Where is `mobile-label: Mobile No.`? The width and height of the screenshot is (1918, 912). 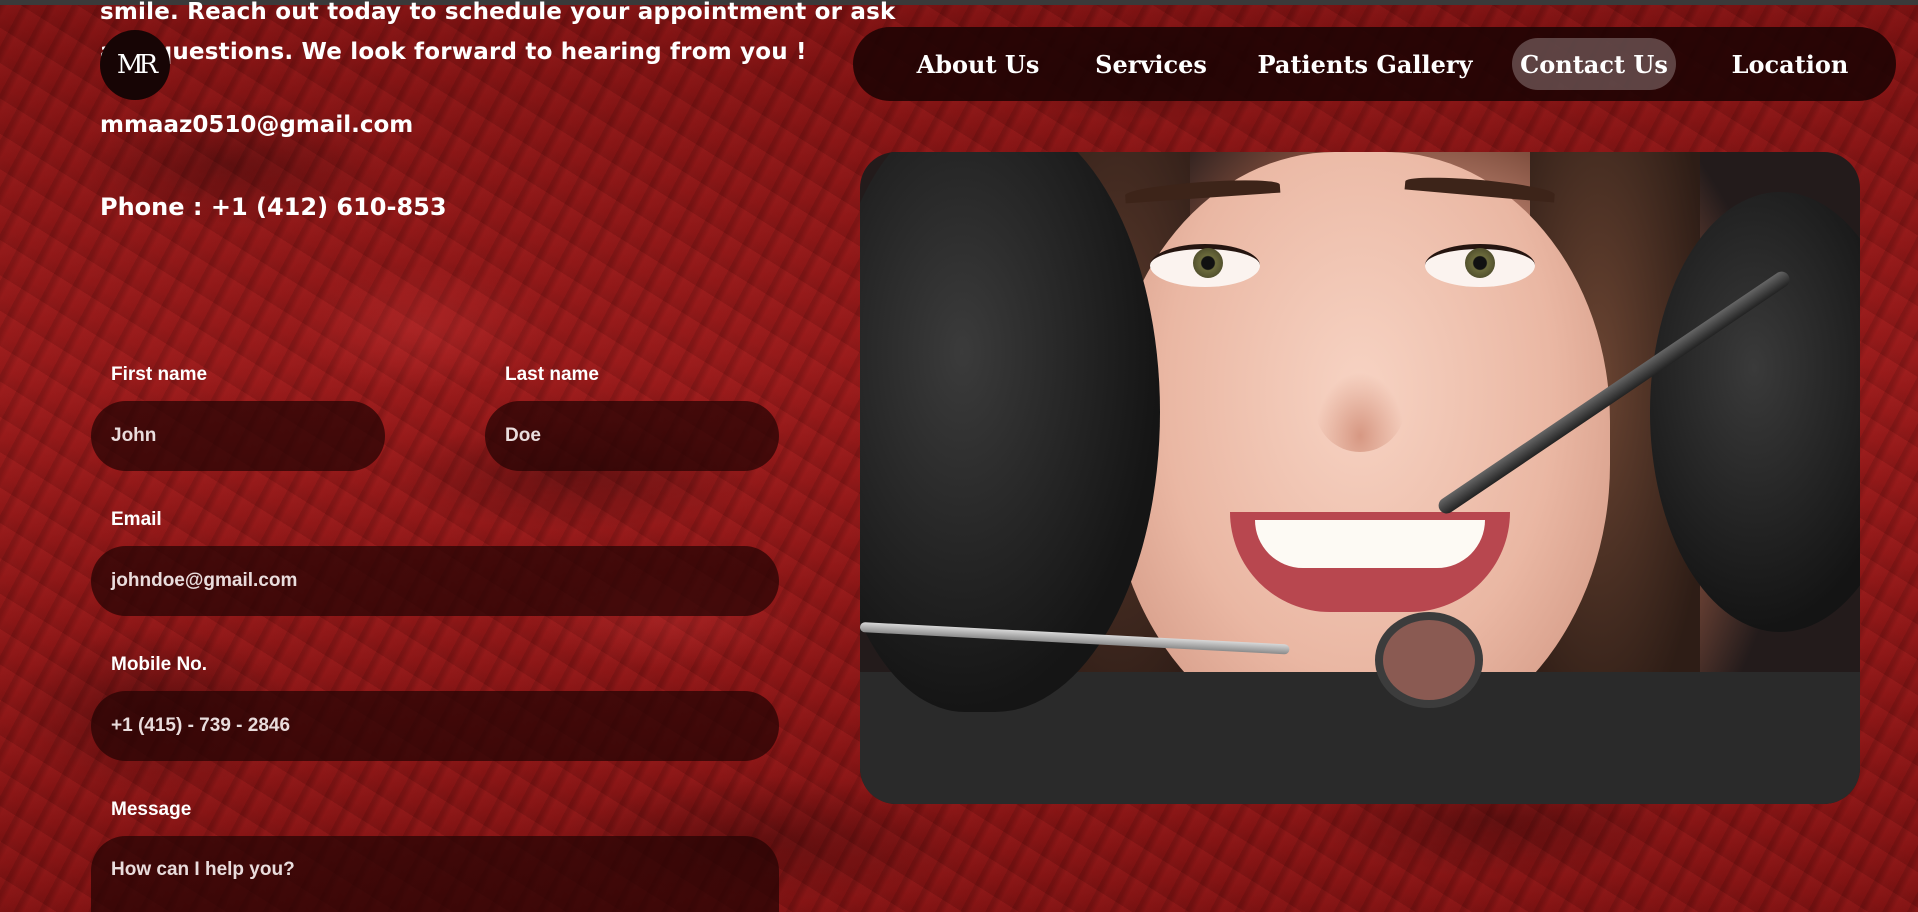
mobile-label: Mobile No. is located at coordinates (159, 664).